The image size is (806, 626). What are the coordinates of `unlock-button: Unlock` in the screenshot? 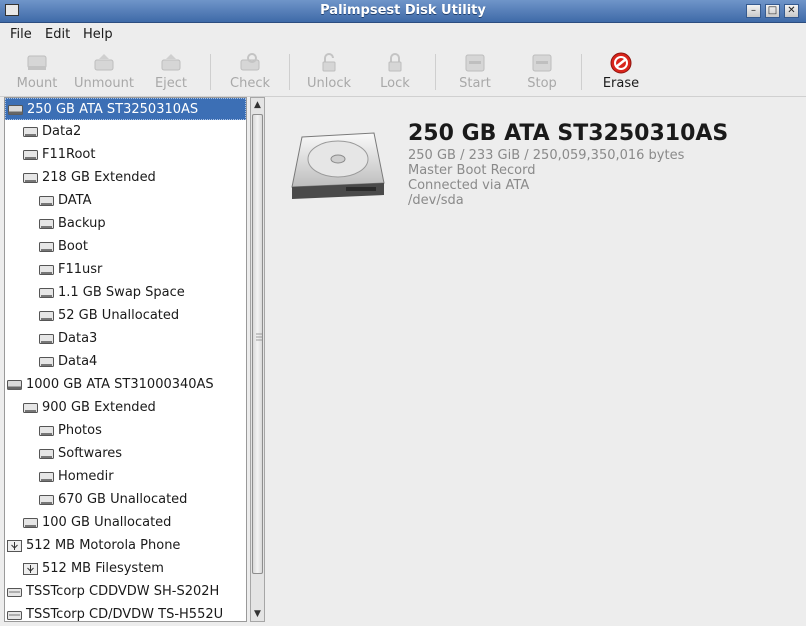 It's located at (329, 71).